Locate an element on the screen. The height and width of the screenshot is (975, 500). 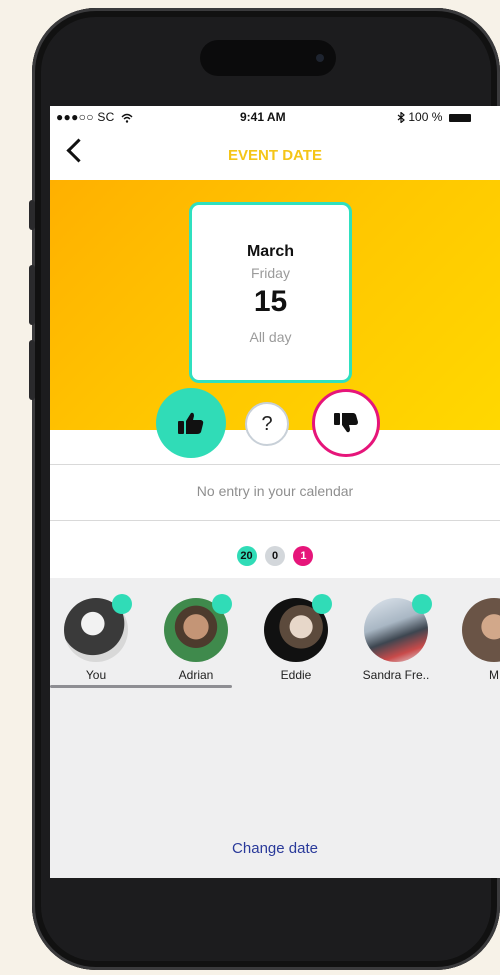
battery-percent: 100 % is located at coordinates (425, 117).